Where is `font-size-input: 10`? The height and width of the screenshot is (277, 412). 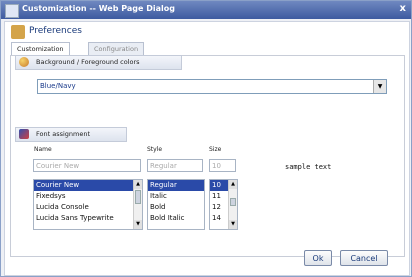
font-size-input: 10 is located at coordinates (222, 165).